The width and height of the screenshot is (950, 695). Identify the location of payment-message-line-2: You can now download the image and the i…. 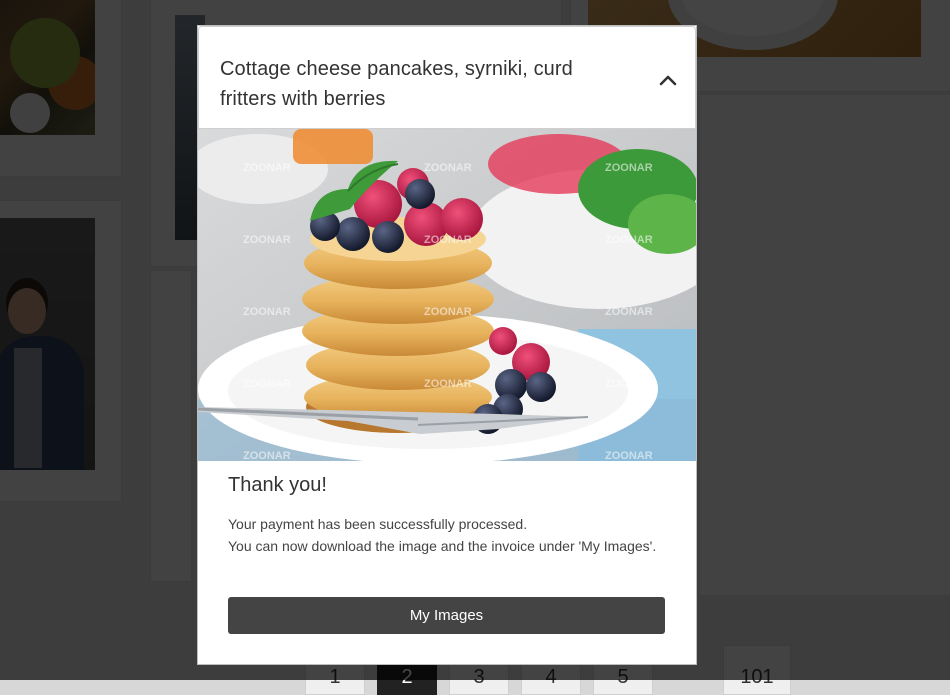
(442, 546).